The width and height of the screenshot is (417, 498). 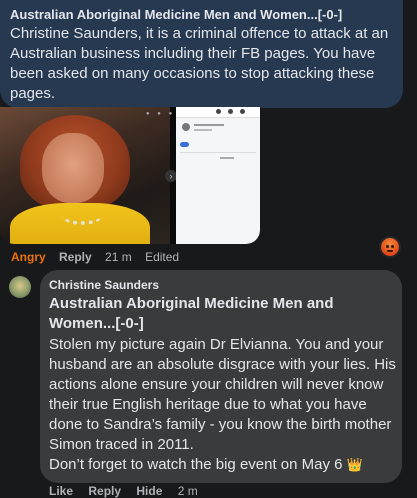 What do you see at coordinates (186, 127) in the screenshot?
I see `fb-avatar` at bounding box center [186, 127].